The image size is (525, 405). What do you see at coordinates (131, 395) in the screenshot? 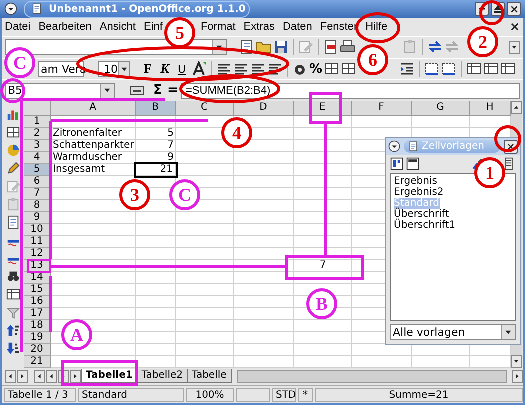
I see `page-style-label: Standard` at bounding box center [131, 395].